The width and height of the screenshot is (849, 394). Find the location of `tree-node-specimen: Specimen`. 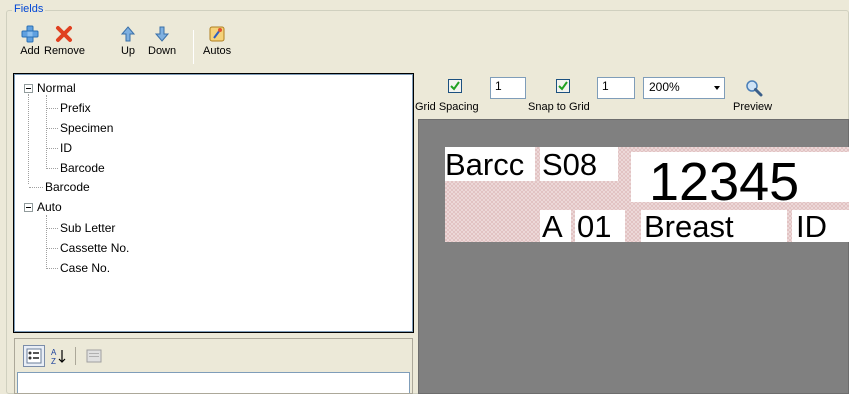

tree-node-specimen: Specimen is located at coordinates (86, 128).